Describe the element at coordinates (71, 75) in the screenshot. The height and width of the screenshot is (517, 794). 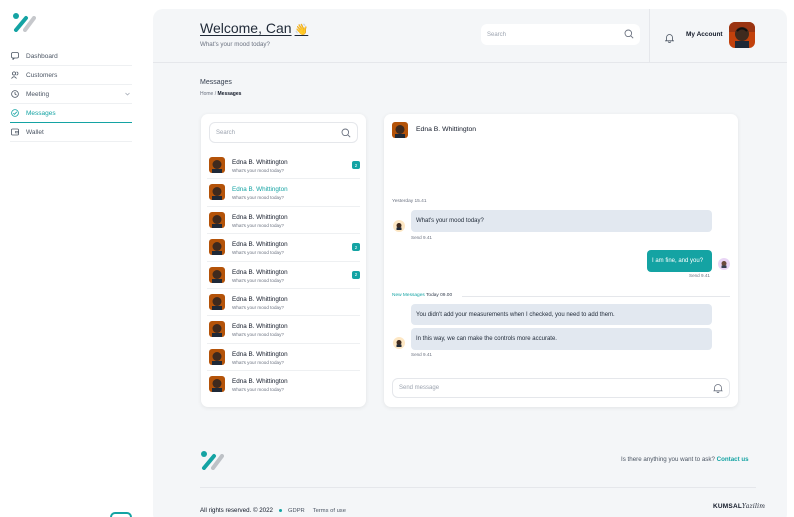
I see `sidebar-item-customers: Customers` at that location.